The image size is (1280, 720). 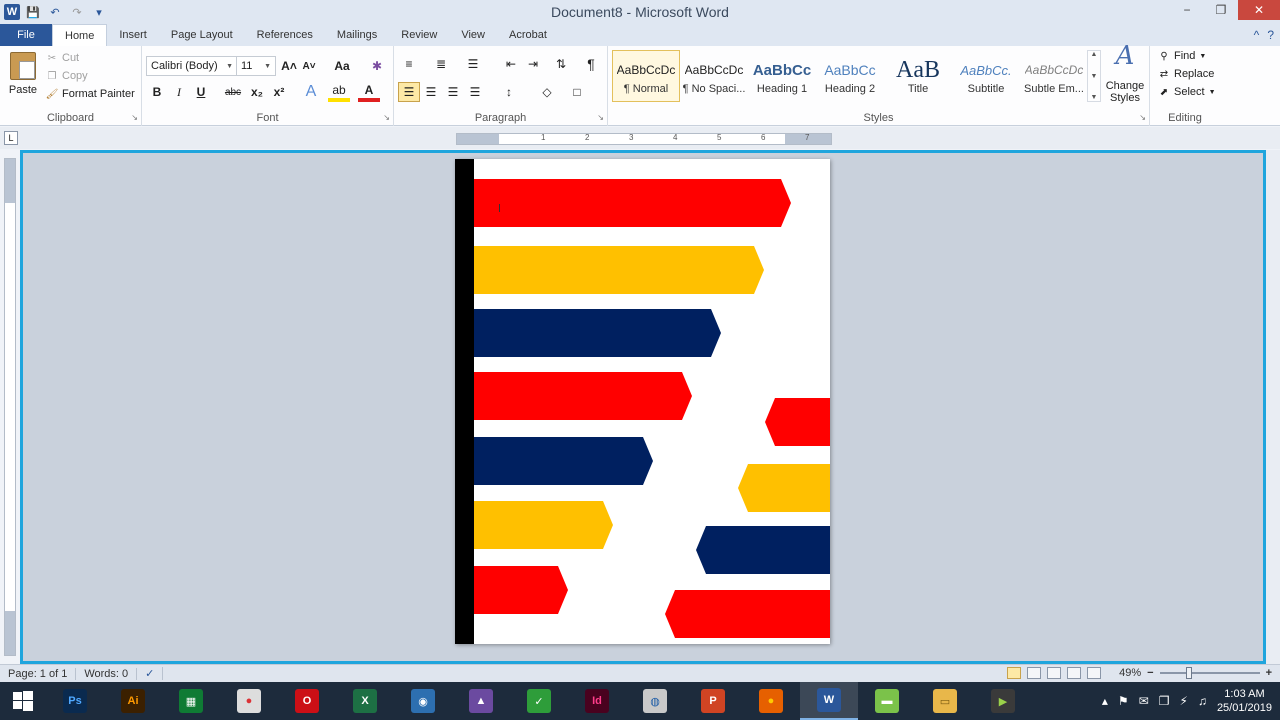 I want to click on save-icon: 💾, so click(x=33, y=12).